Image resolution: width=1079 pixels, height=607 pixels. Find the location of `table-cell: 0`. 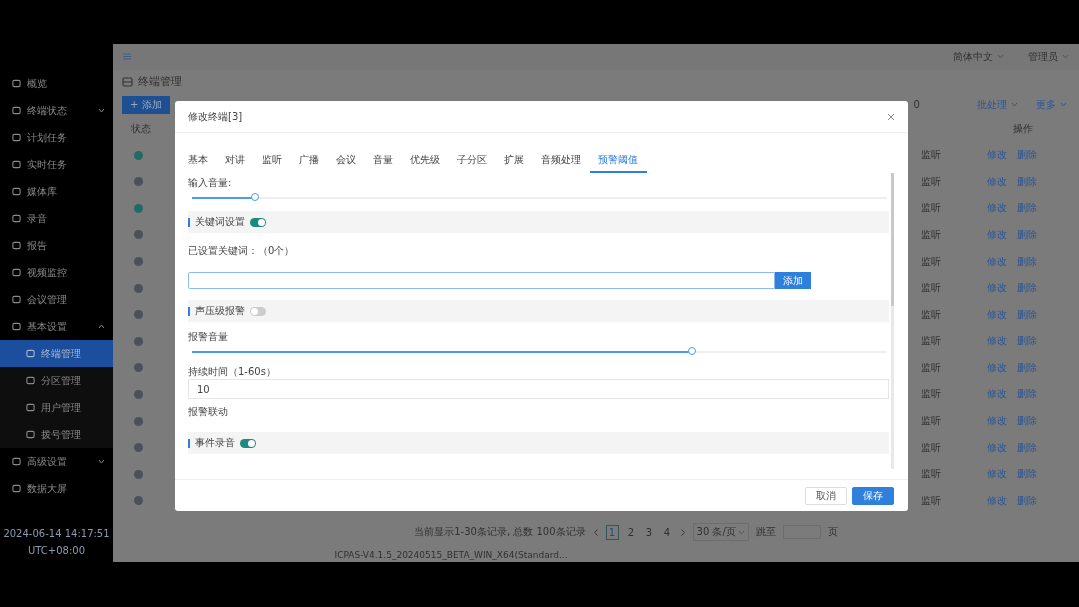

table-cell: 0 is located at coordinates (916, 105).